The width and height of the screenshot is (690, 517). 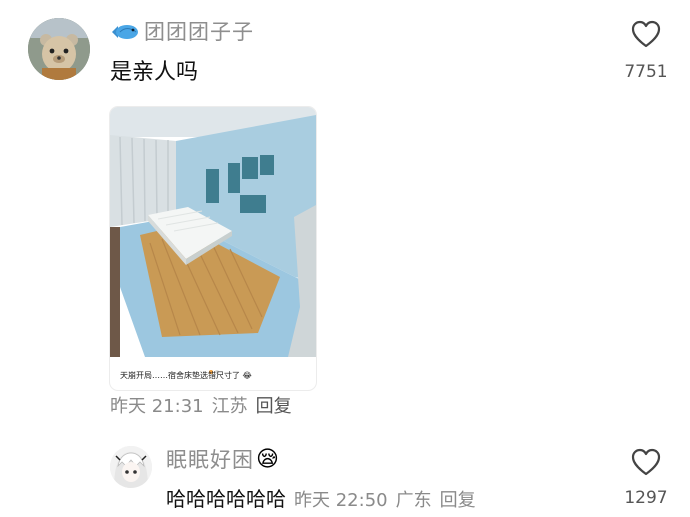 I want to click on like-count: 1297, so click(x=646, y=498).